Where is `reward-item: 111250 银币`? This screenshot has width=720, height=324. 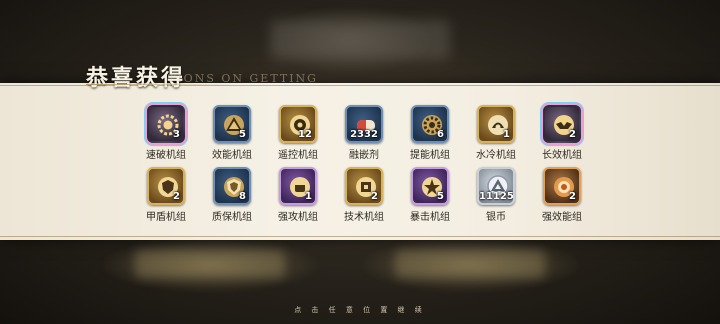
reward-item: 111250 银币 is located at coordinates (498, 198).